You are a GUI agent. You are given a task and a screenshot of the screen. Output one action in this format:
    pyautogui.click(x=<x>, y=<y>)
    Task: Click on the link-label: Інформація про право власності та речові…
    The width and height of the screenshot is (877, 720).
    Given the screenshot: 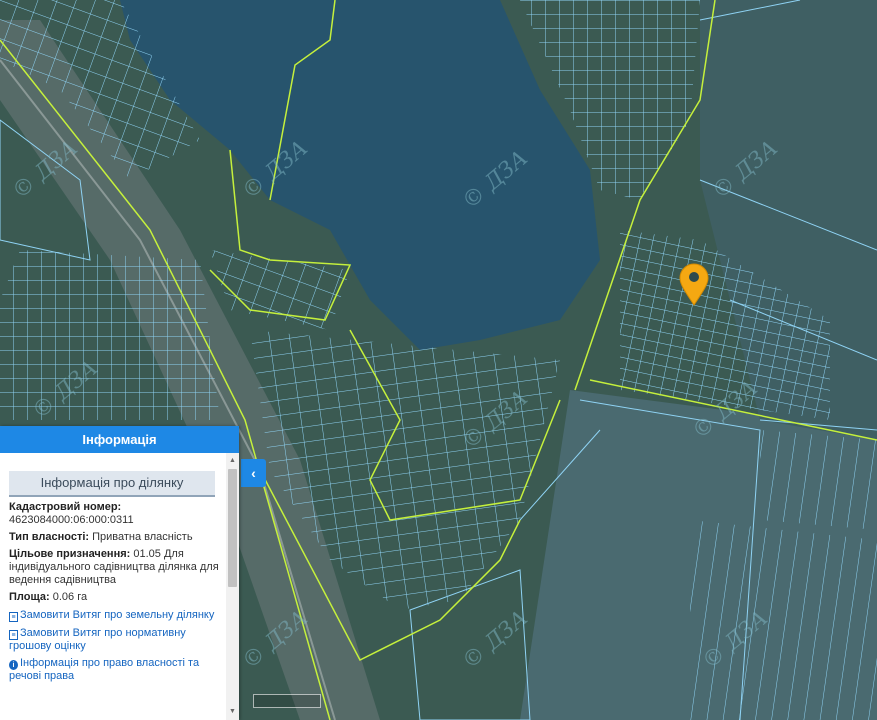 What is the action you would take?
    pyautogui.click(x=104, y=669)
    